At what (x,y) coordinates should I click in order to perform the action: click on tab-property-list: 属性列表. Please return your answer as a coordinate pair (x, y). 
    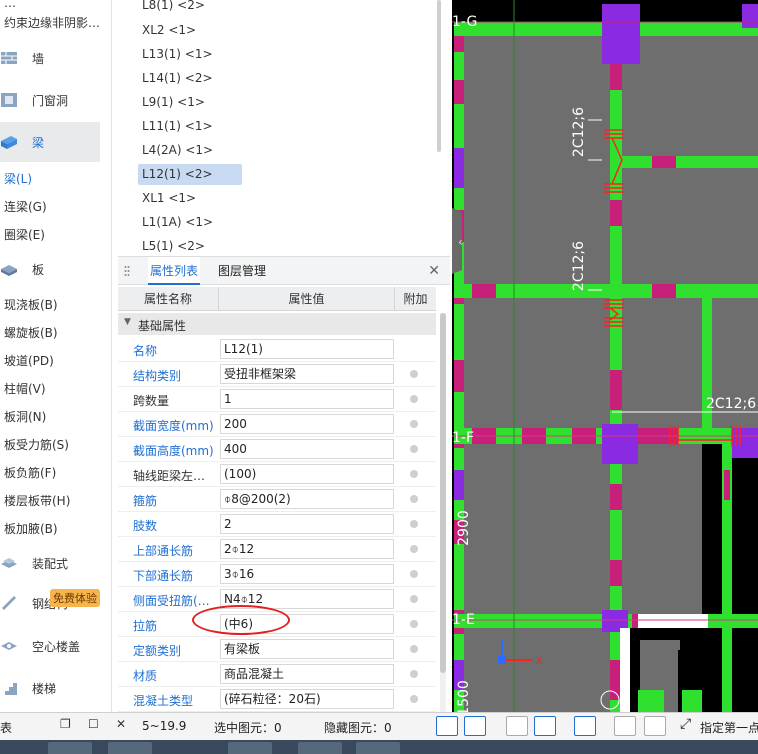
    Looking at the image, I should click on (174, 271).